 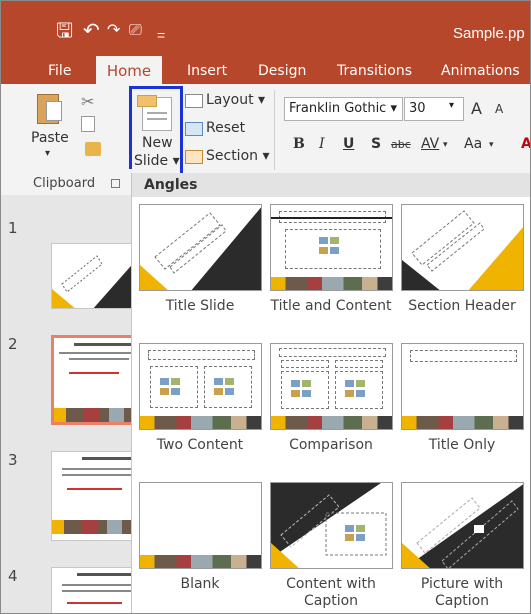 What do you see at coordinates (93, 149) in the screenshot?
I see `format-painter-icon` at bounding box center [93, 149].